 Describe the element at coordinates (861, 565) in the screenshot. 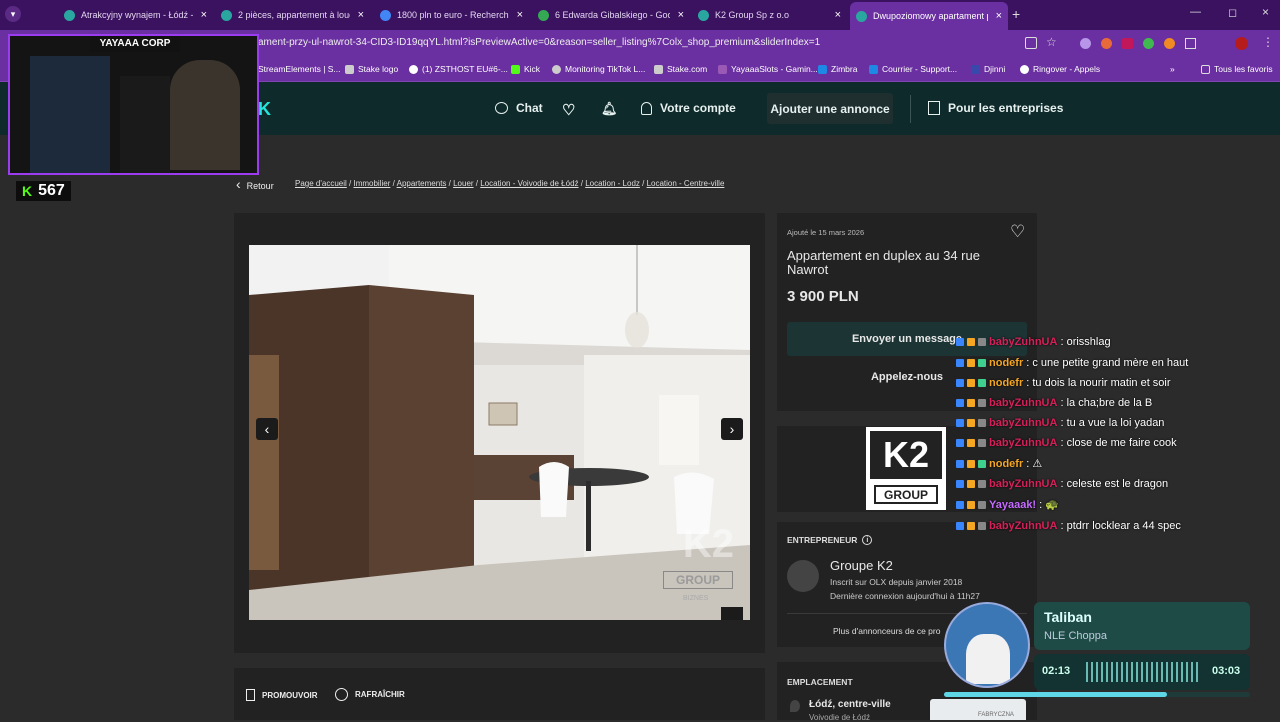

I see `seller-name: Groupe K2` at that location.